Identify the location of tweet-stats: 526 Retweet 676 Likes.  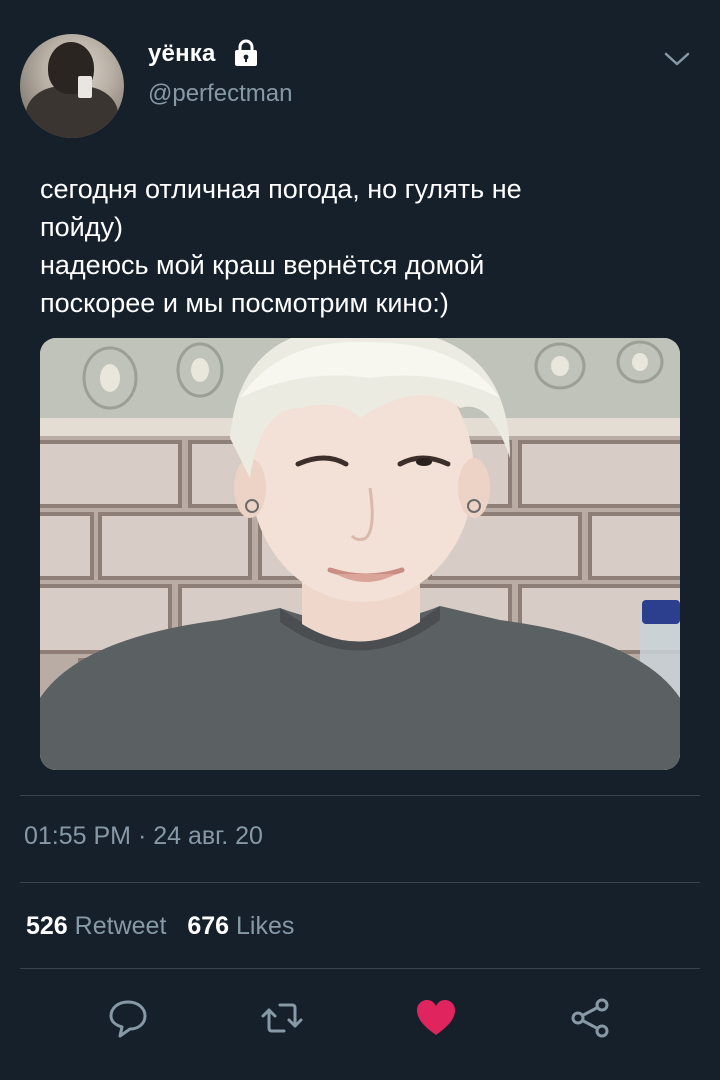
(160, 926).